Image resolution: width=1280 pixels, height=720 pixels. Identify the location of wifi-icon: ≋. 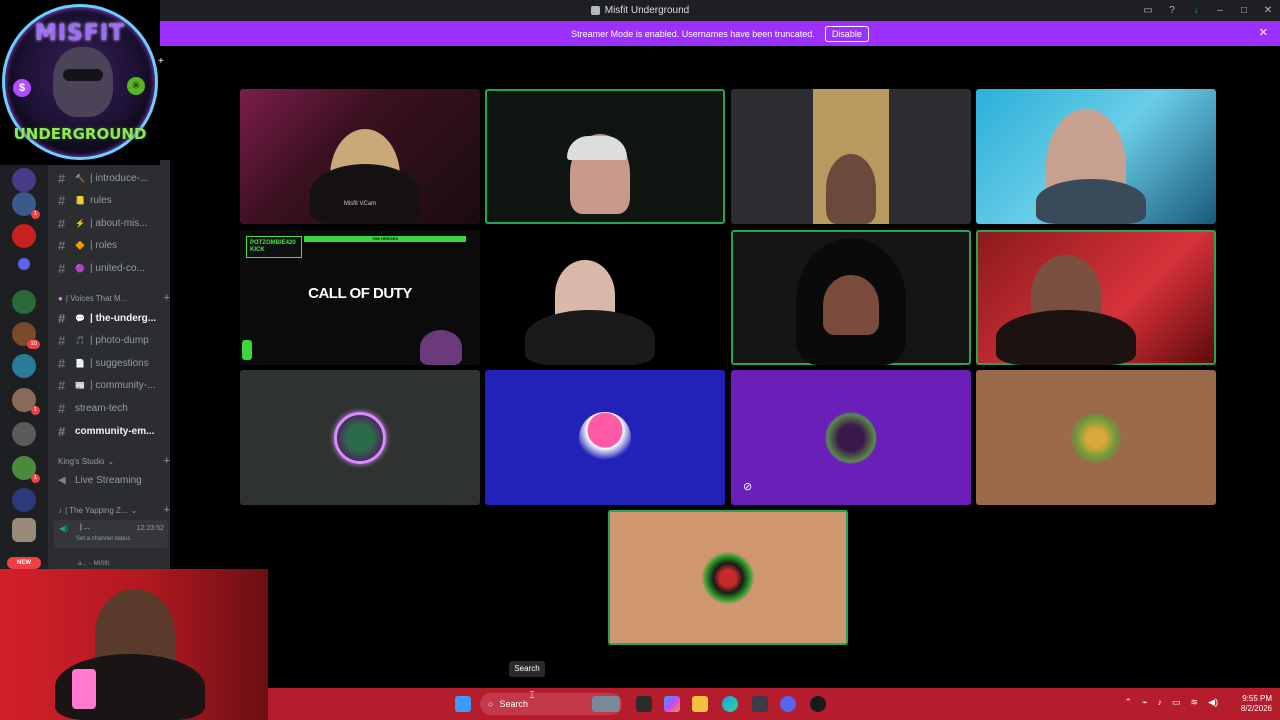
(1195, 702).